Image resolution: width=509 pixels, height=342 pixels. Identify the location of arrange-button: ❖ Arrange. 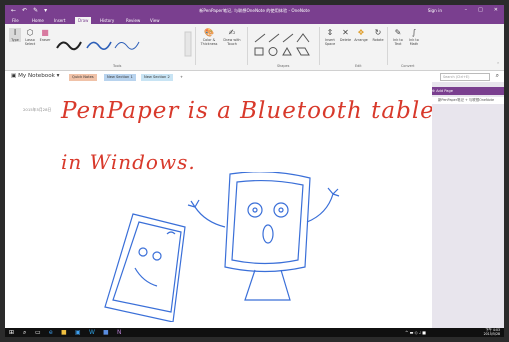
(361, 35).